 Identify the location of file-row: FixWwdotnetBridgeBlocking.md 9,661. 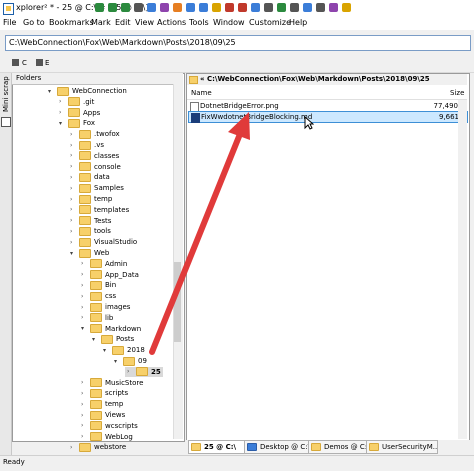
(328, 117).